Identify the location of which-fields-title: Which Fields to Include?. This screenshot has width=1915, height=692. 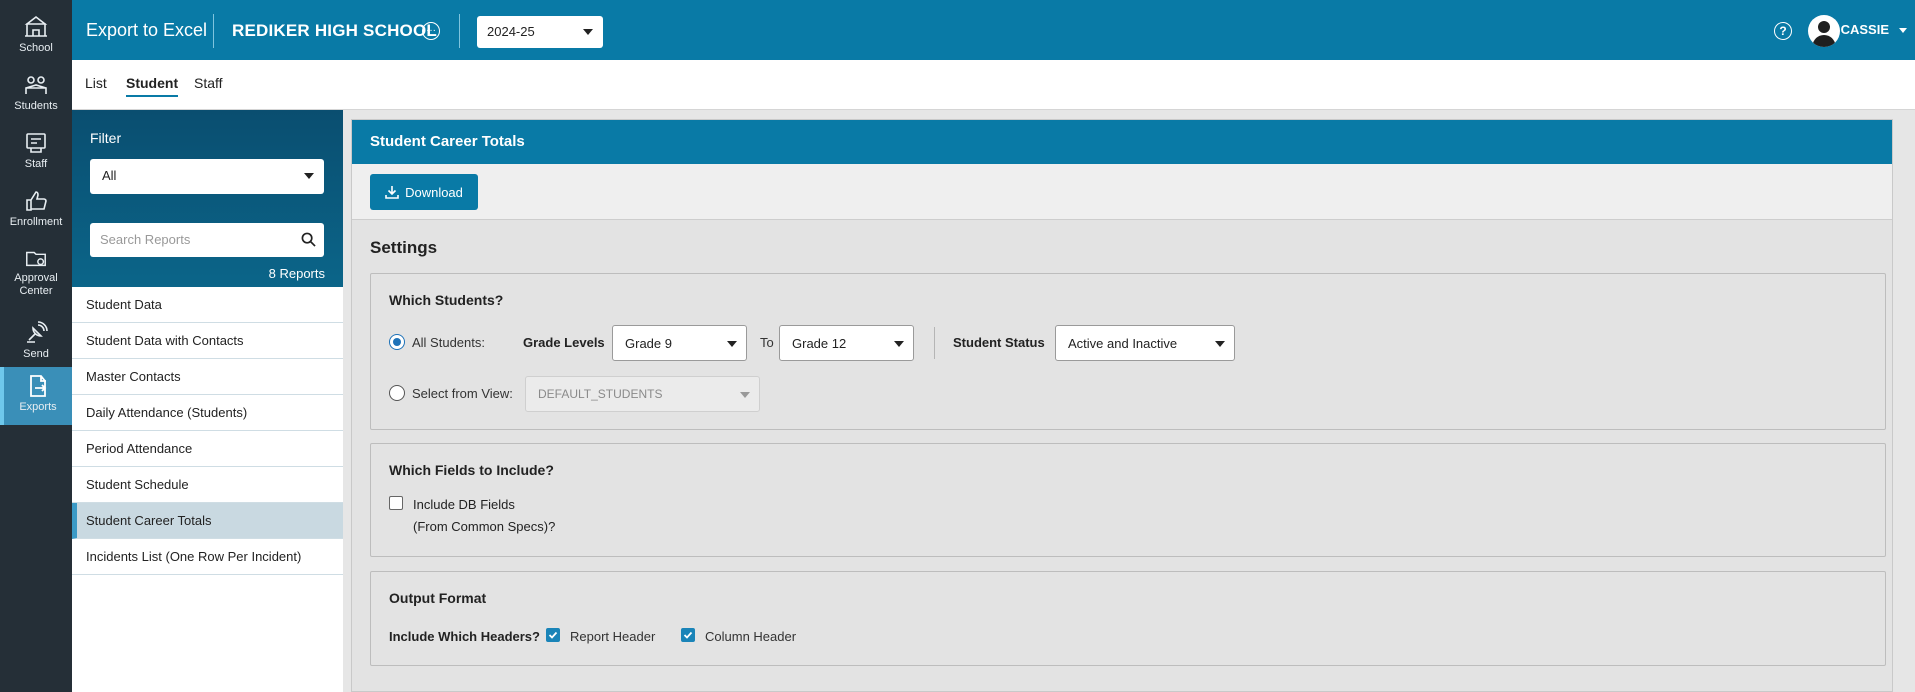
(471, 470).